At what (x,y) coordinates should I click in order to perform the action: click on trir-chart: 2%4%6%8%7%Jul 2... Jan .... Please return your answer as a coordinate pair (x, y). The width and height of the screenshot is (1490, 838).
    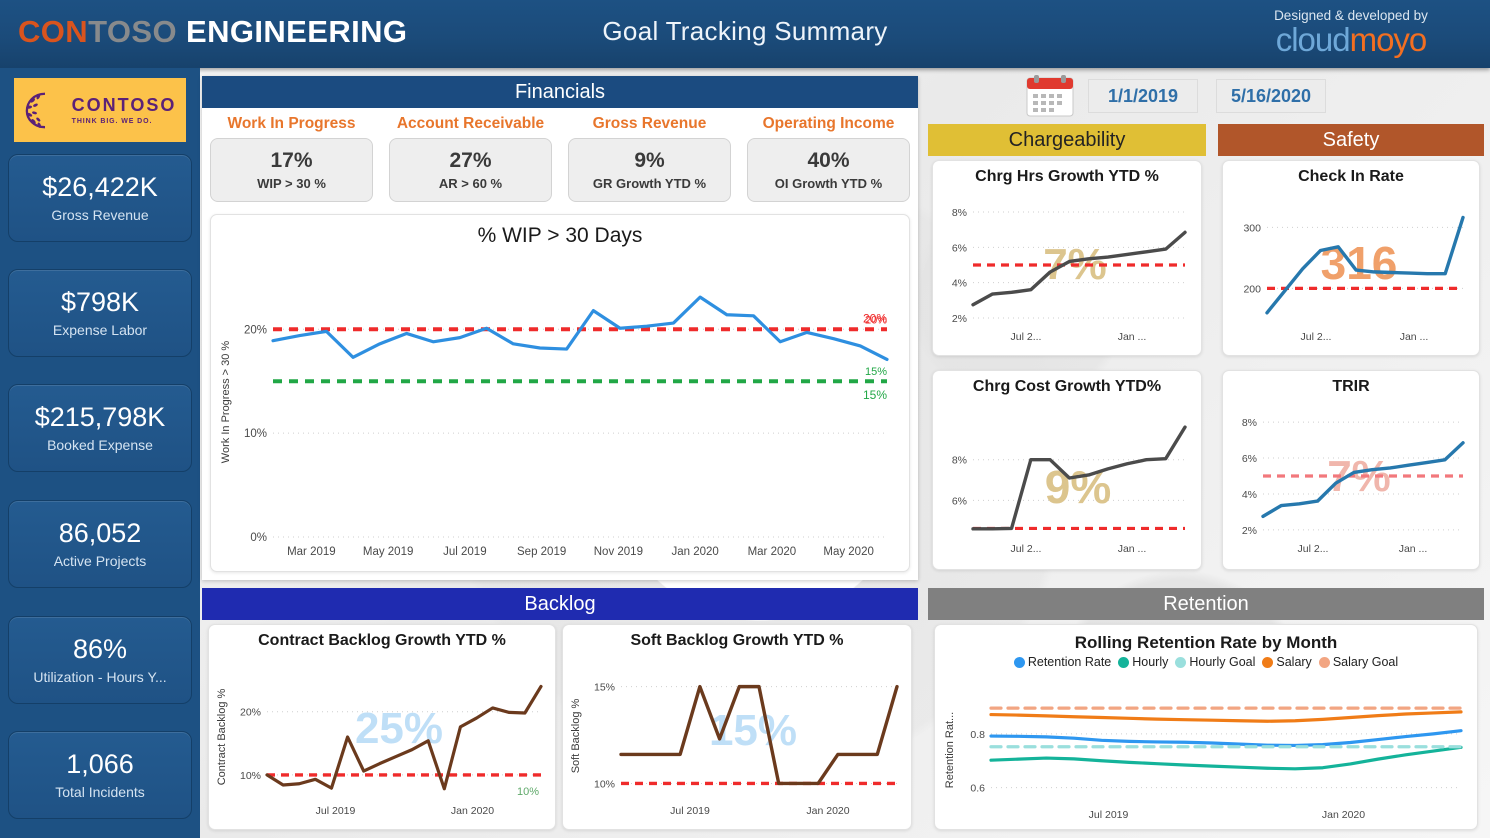
    Looking at the image, I should click on (1352, 471).